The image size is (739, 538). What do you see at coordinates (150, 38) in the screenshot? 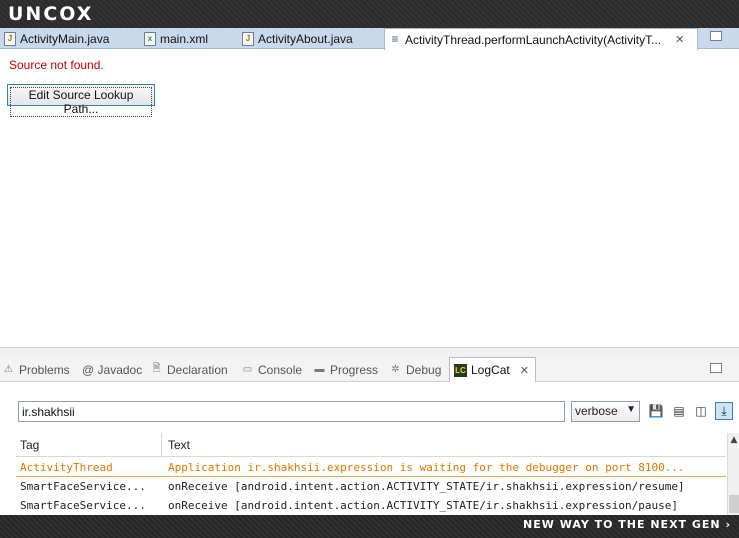
I see `xml-file-icon: x` at bounding box center [150, 38].